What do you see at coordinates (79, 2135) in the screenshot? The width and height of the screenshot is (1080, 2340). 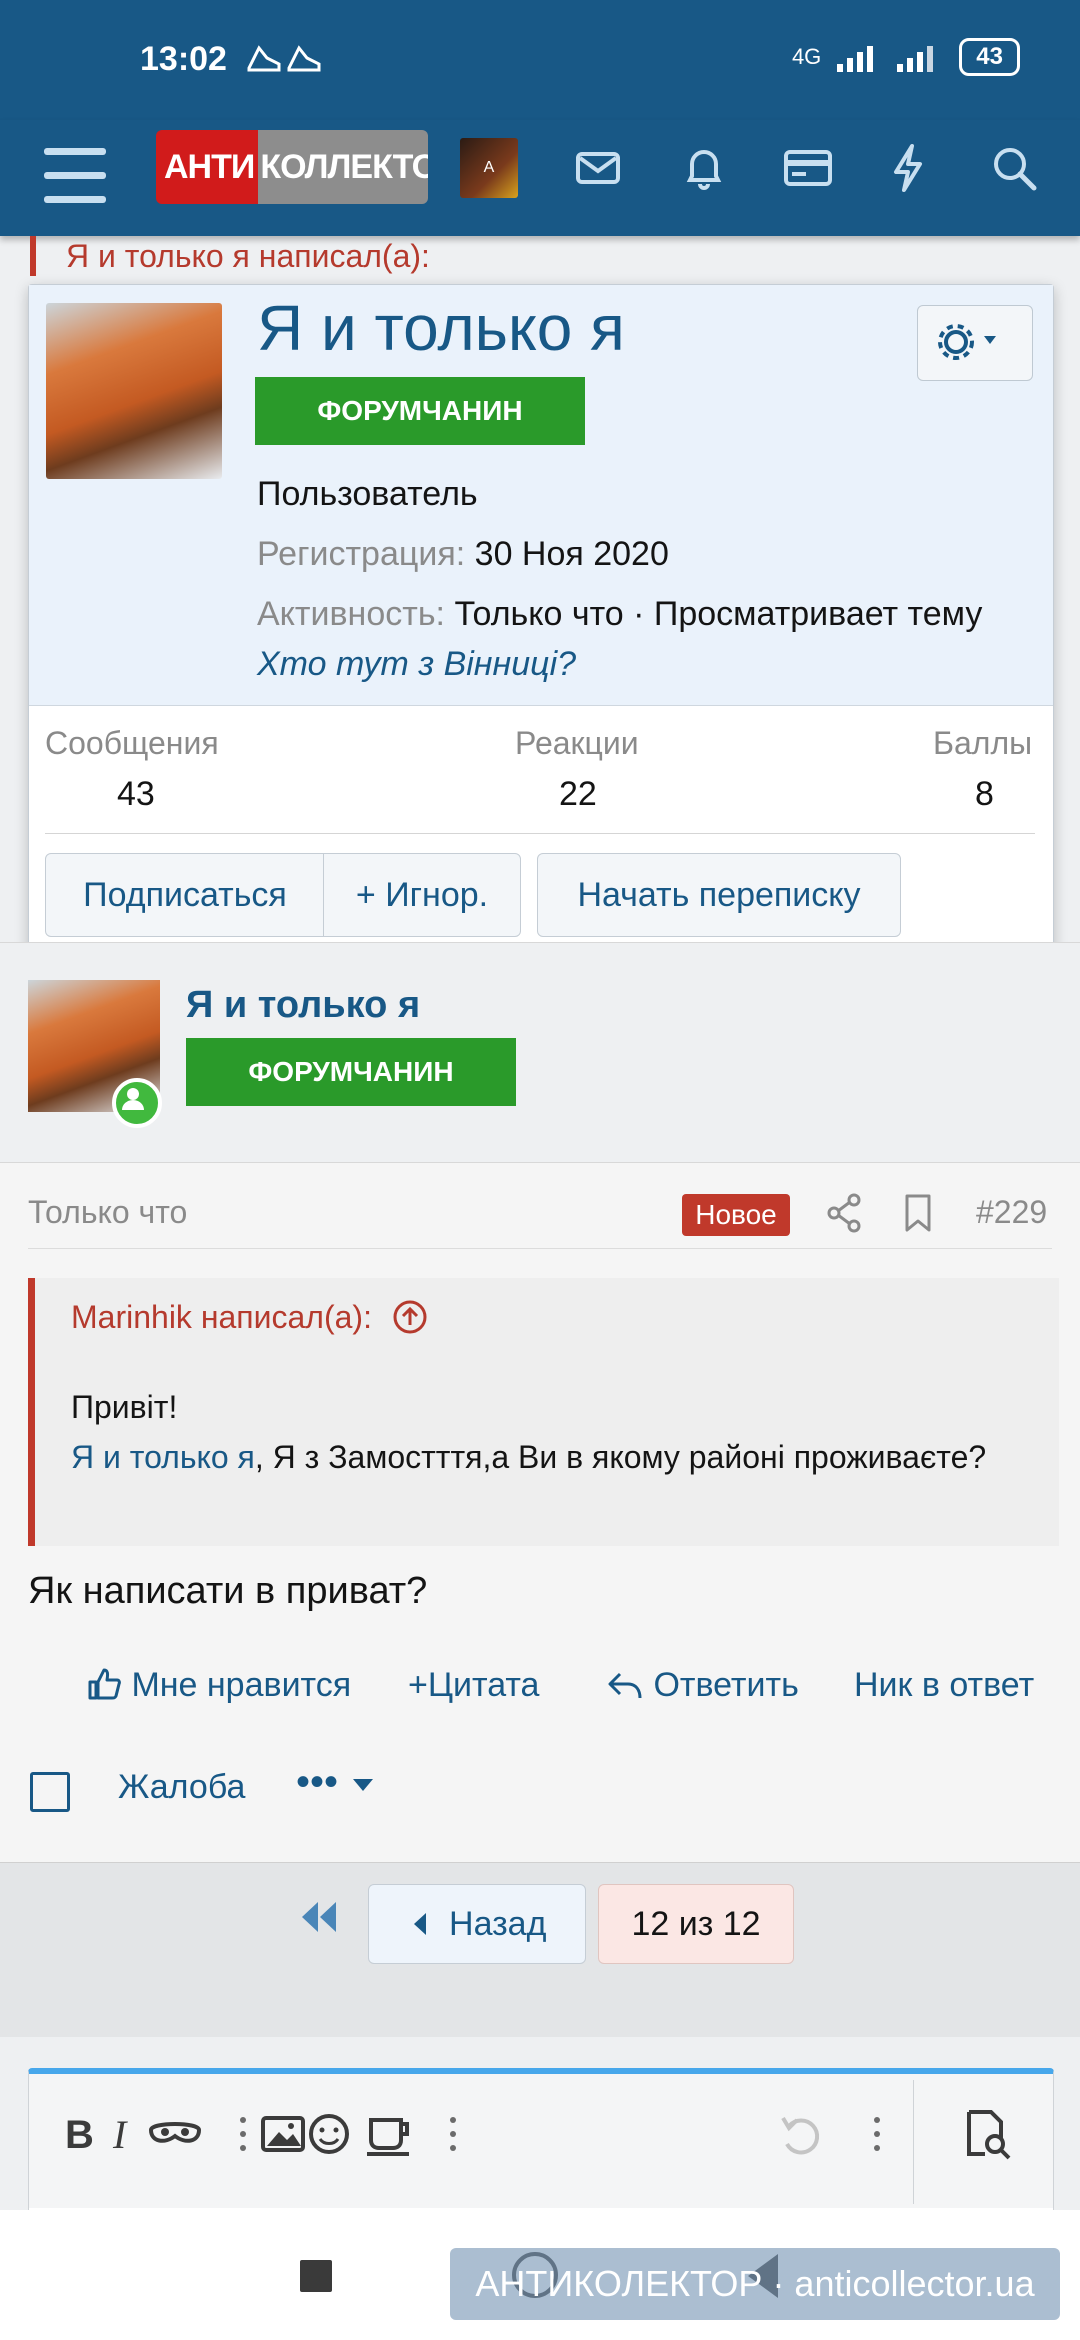 I see `svg-text: B` at bounding box center [79, 2135].